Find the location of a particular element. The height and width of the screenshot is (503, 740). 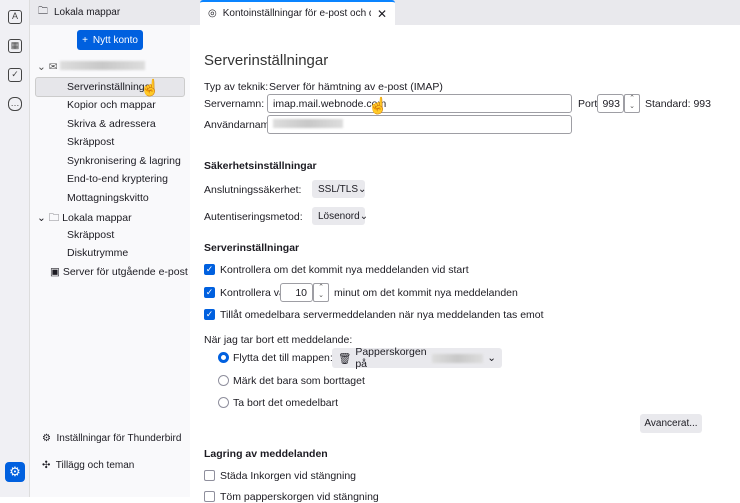

empty-trash-label: Töm papperskorgen vid stängning is located at coordinates (299, 497).